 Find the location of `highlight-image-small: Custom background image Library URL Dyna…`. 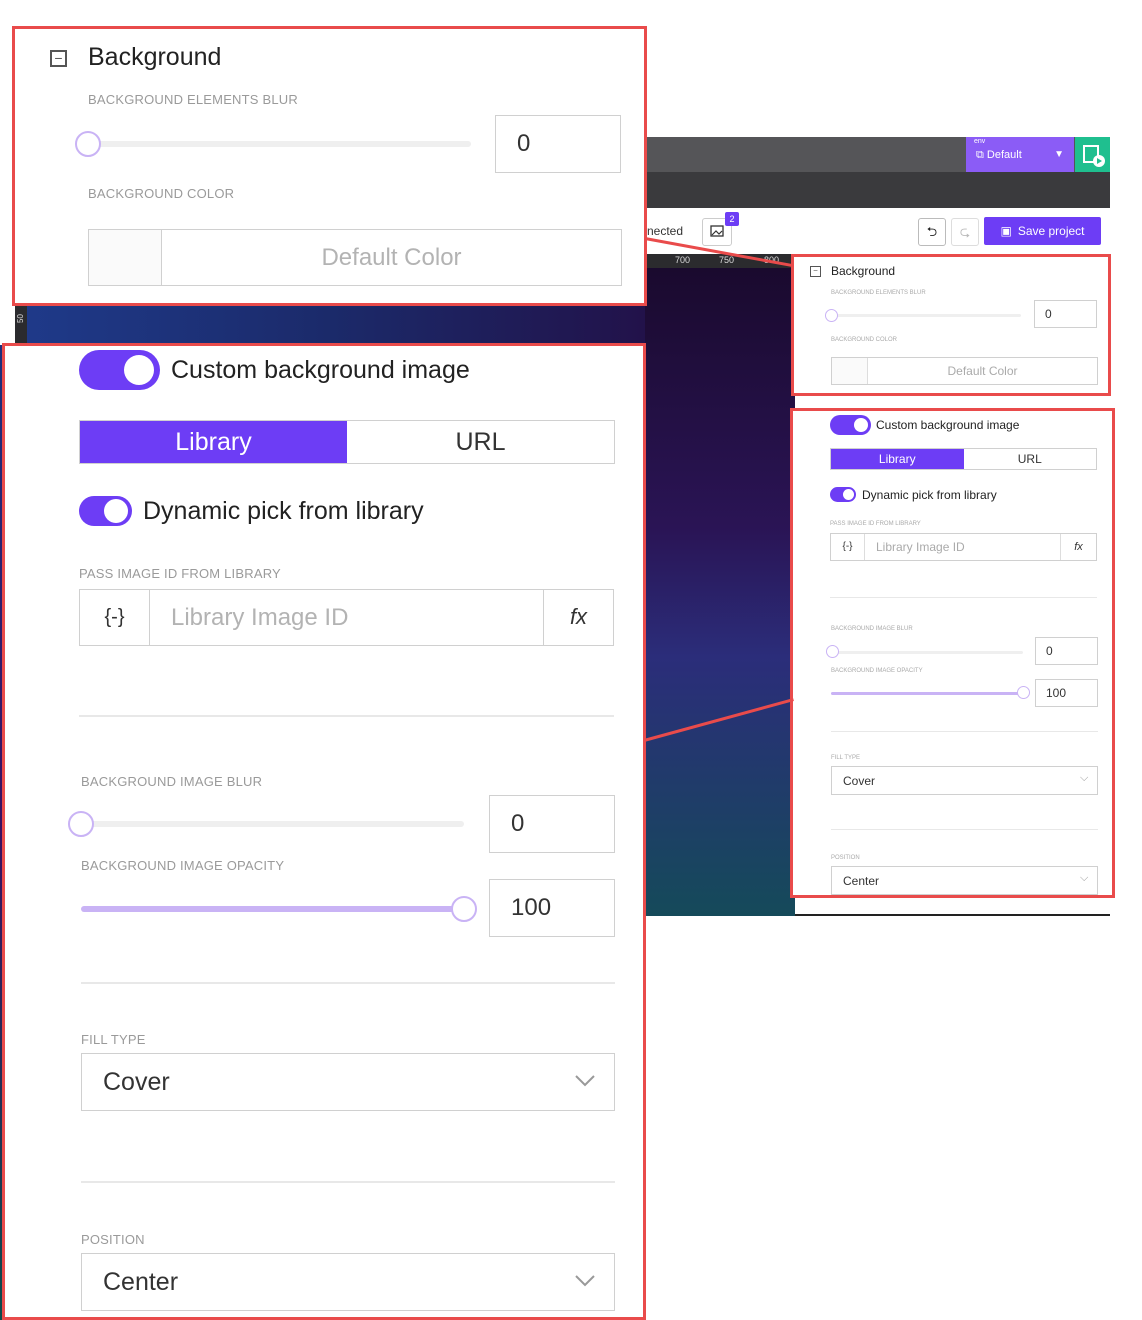

highlight-image-small: Custom background image Library URL Dyna… is located at coordinates (952, 653).